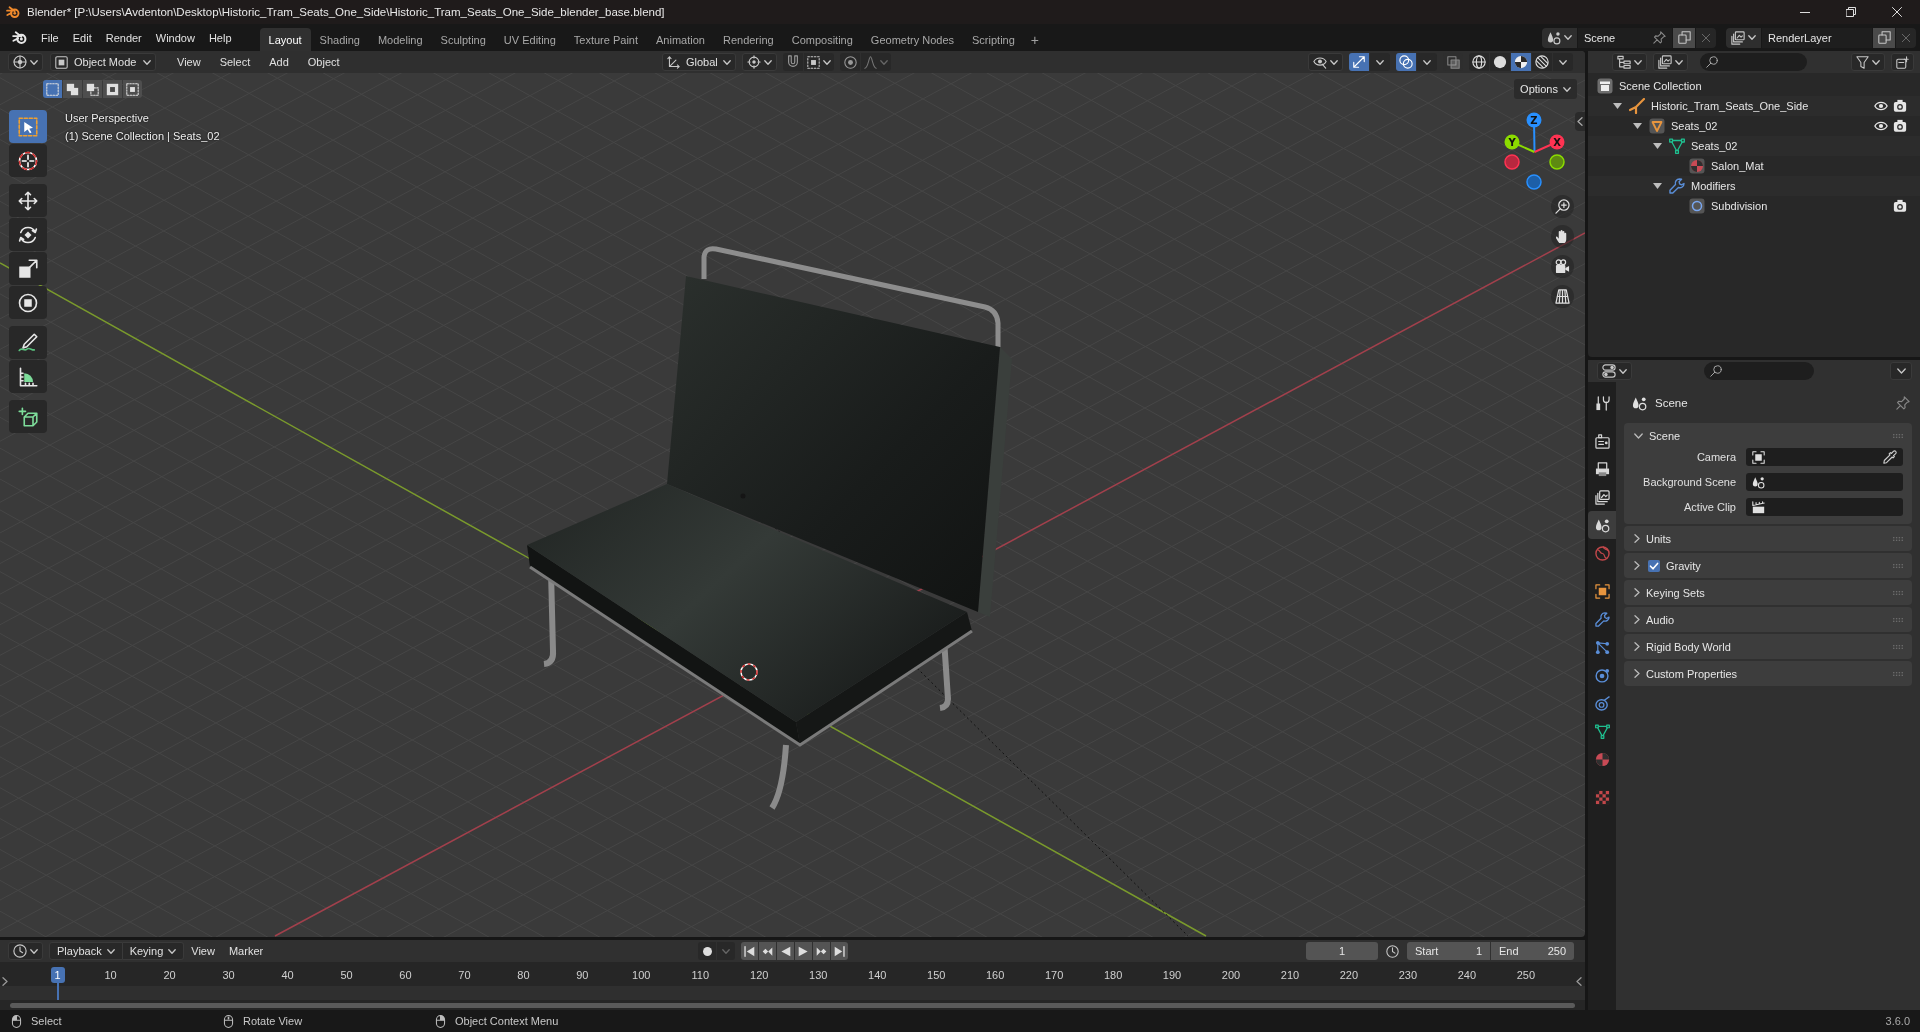 The width and height of the screenshot is (1920, 1032). Describe the element at coordinates (1532, 951) in the screenshot. I see `end-frame-field: End 250` at that location.